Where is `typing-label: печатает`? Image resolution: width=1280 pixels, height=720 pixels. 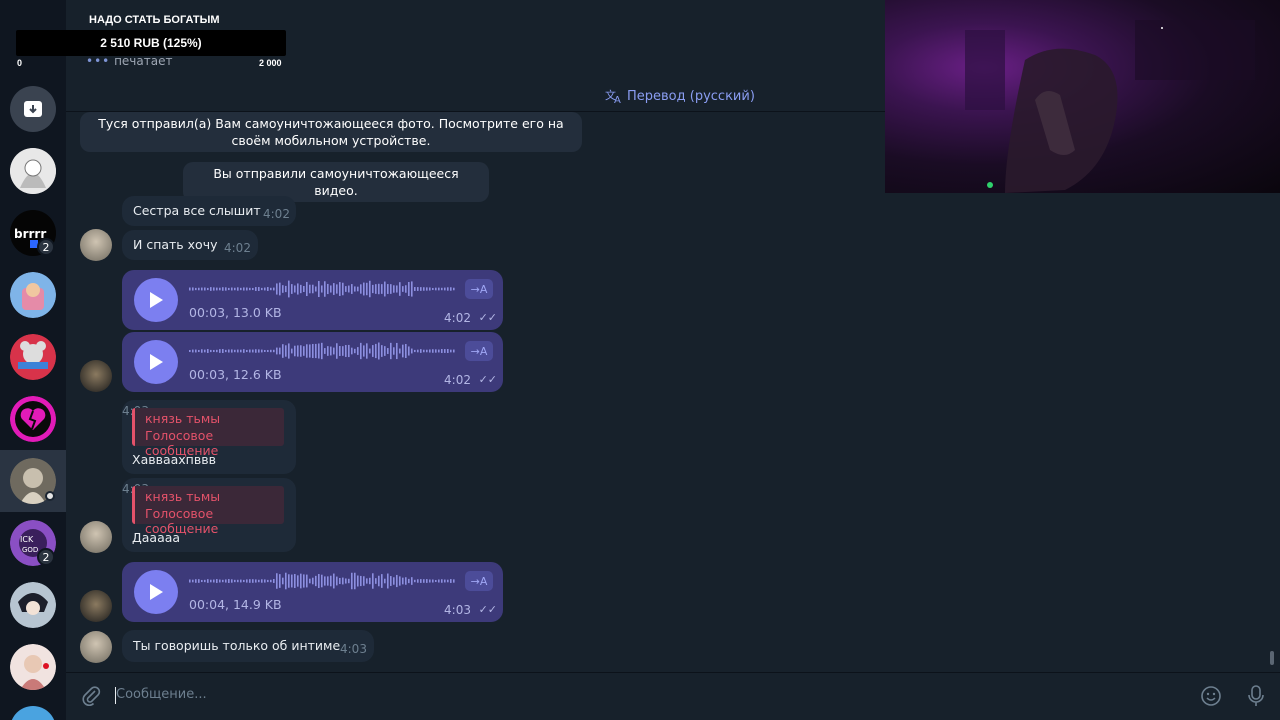 typing-label: печатает is located at coordinates (143, 61).